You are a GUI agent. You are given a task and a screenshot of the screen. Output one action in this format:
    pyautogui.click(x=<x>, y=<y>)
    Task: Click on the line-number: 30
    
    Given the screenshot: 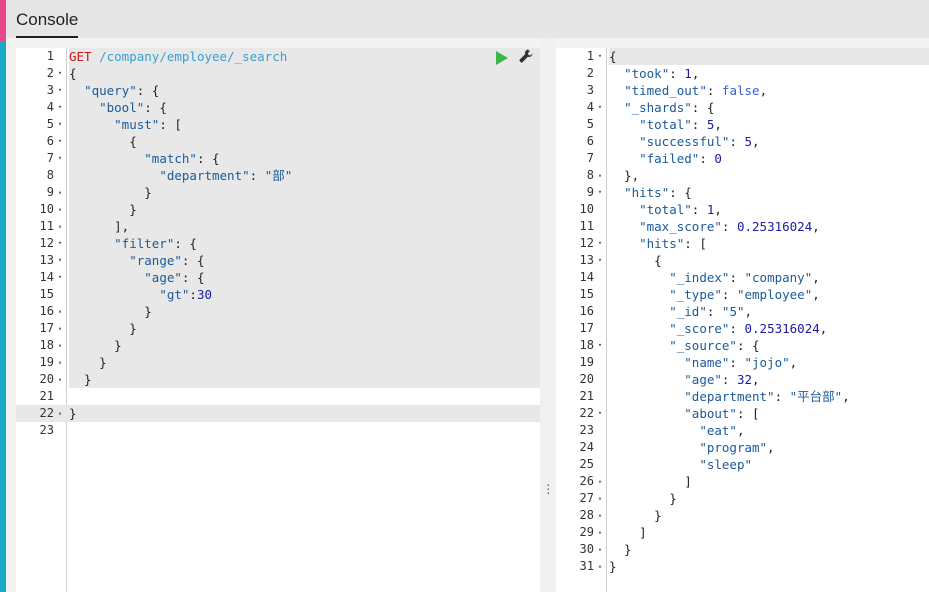 What is the action you would take?
    pyautogui.click(x=586, y=549)
    